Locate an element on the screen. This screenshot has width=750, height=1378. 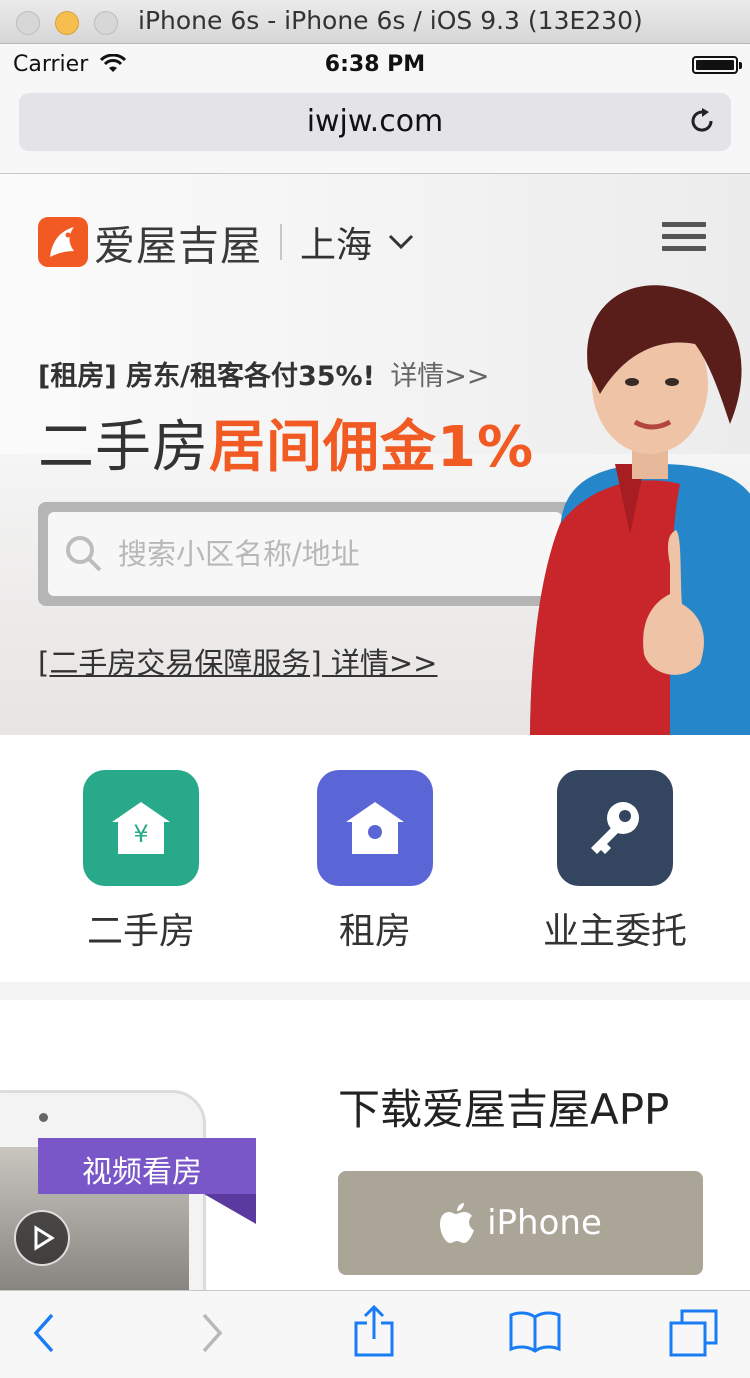
browser-toolbar is located at coordinates (375, 1334).